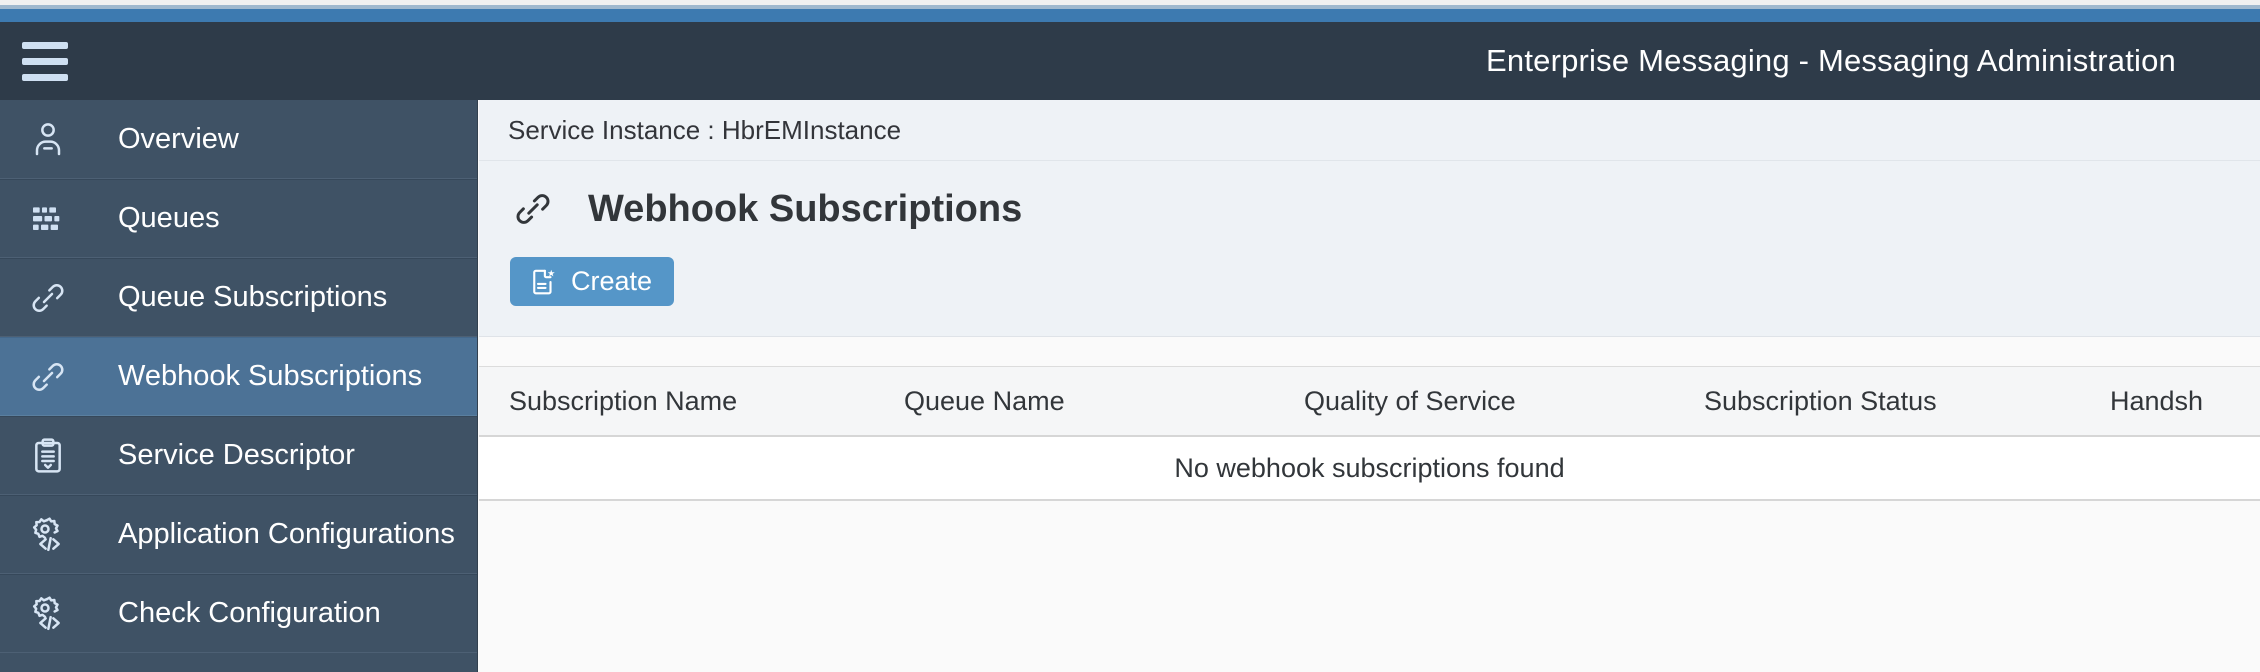 The height and width of the screenshot is (672, 2260). What do you see at coordinates (178, 138) in the screenshot?
I see `sidebar-item-label: Overview` at bounding box center [178, 138].